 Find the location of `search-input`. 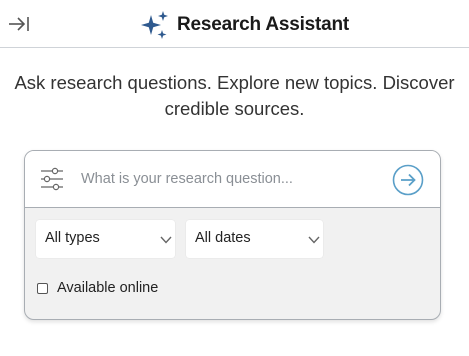

search-input is located at coordinates (231, 179).